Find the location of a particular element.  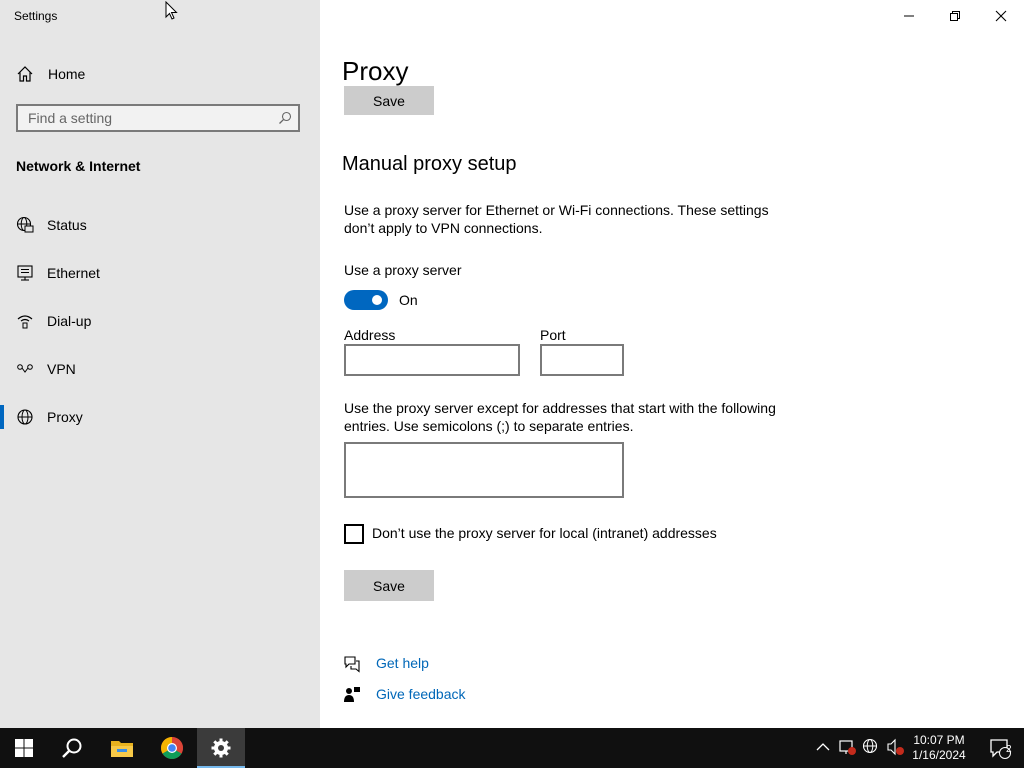

save-button-top: Save is located at coordinates (389, 100).